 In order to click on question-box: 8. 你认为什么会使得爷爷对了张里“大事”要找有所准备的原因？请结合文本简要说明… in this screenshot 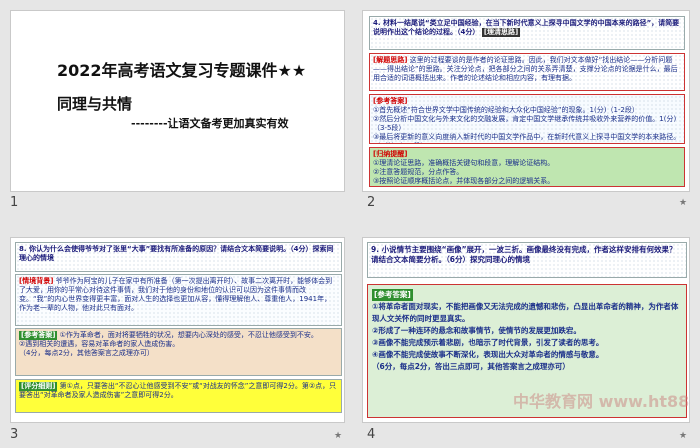, I will do `click(178, 257)`.